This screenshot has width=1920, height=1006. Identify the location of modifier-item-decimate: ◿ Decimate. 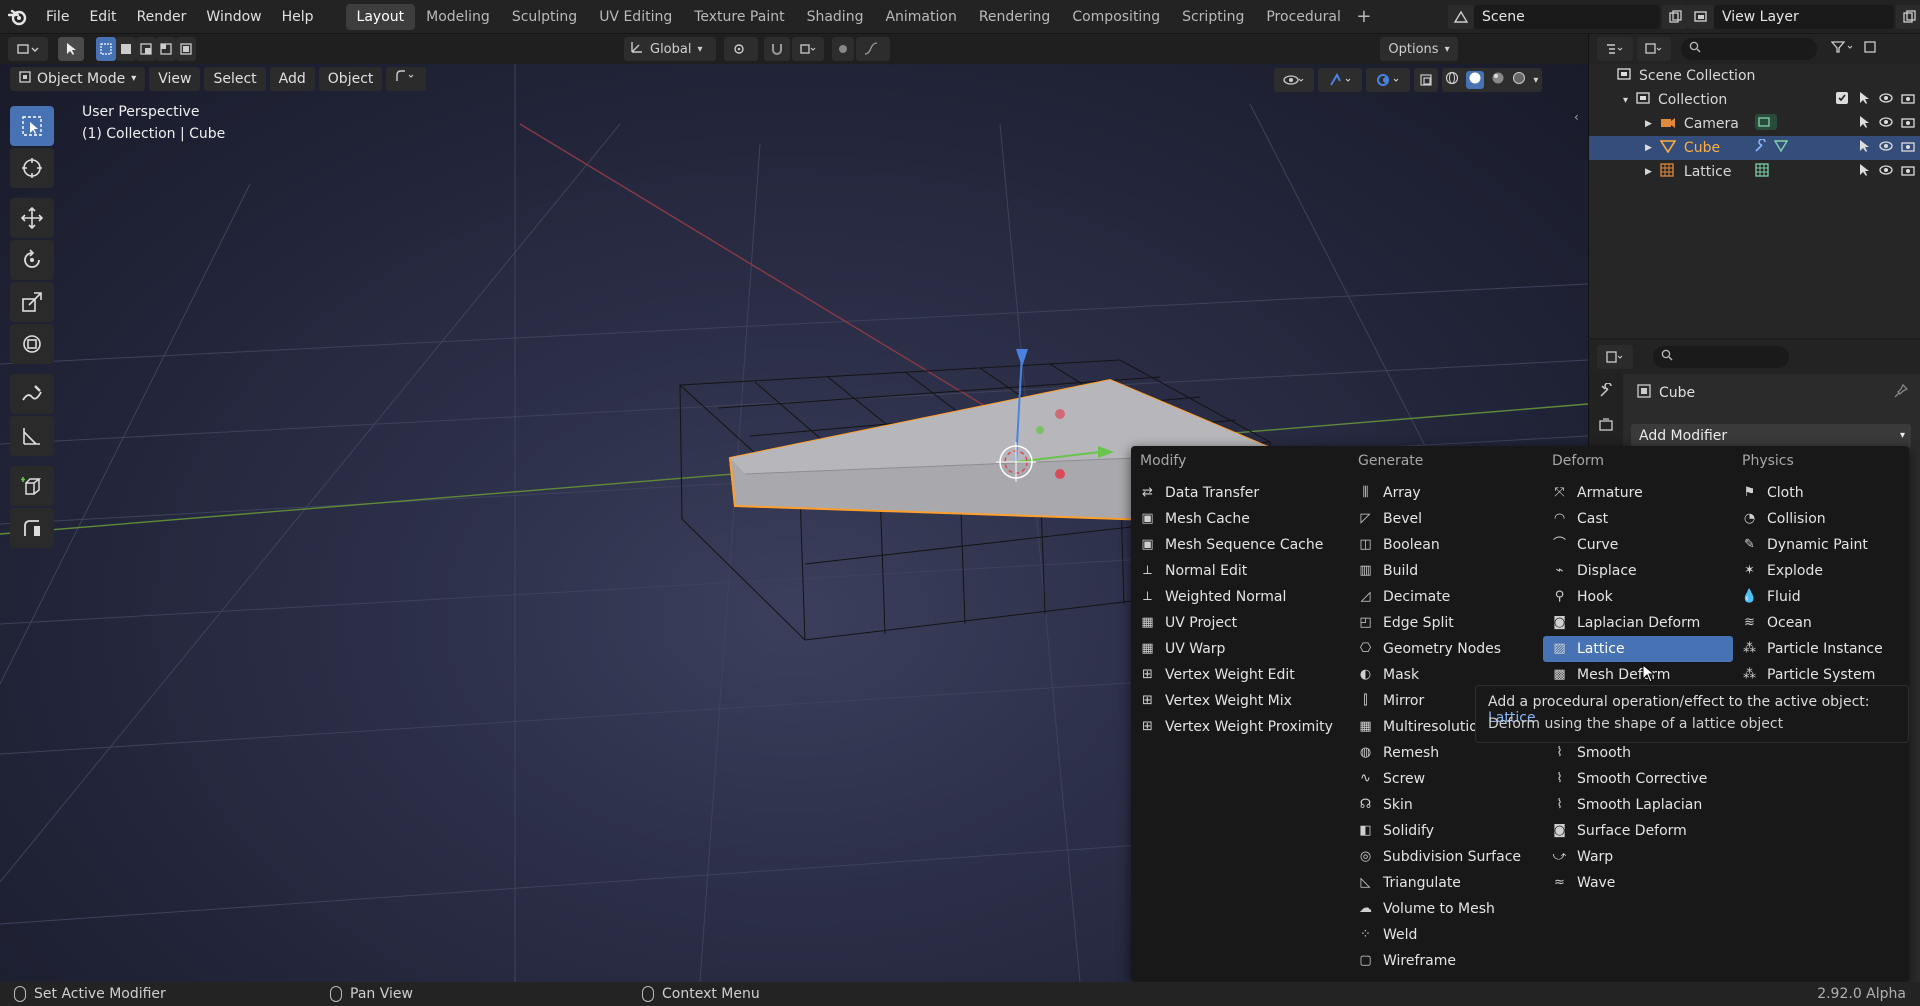
(1446, 597).